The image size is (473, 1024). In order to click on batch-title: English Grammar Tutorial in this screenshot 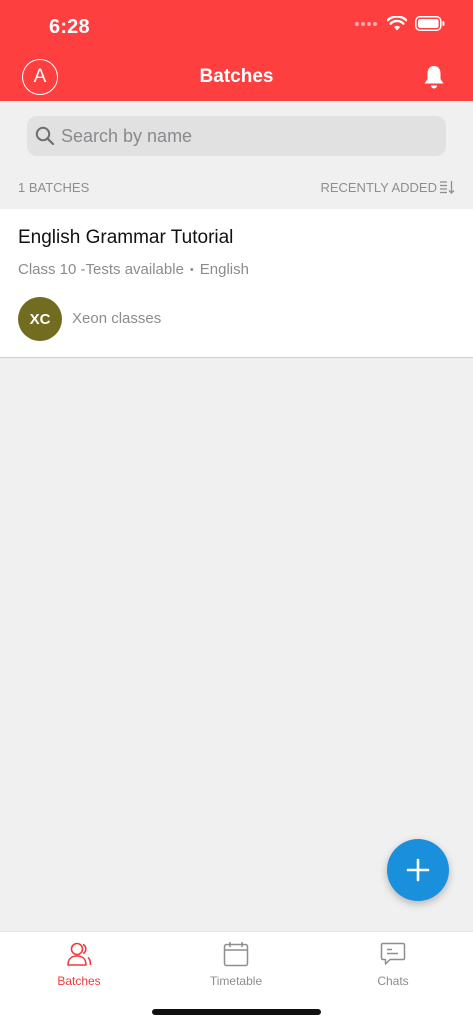, I will do `click(126, 237)`.